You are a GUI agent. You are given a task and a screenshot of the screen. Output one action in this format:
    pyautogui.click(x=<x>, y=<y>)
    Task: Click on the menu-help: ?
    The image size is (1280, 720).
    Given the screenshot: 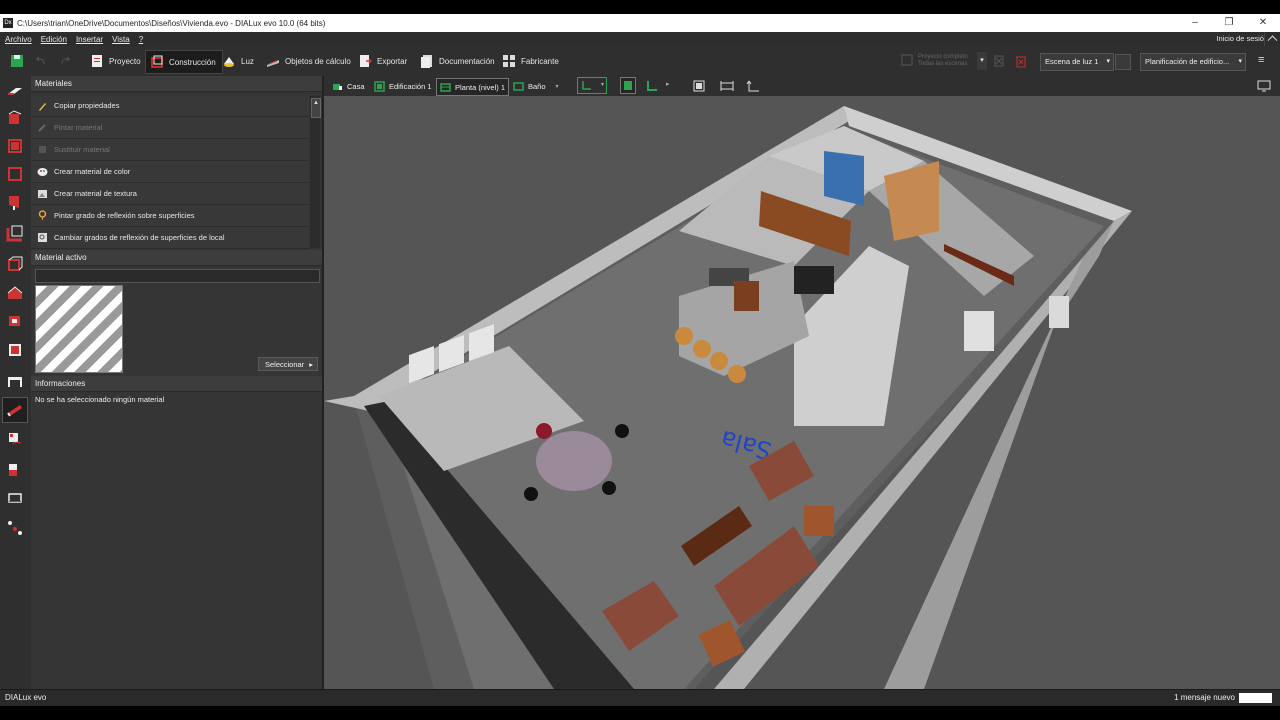 What is the action you would take?
    pyautogui.click(x=141, y=39)
    